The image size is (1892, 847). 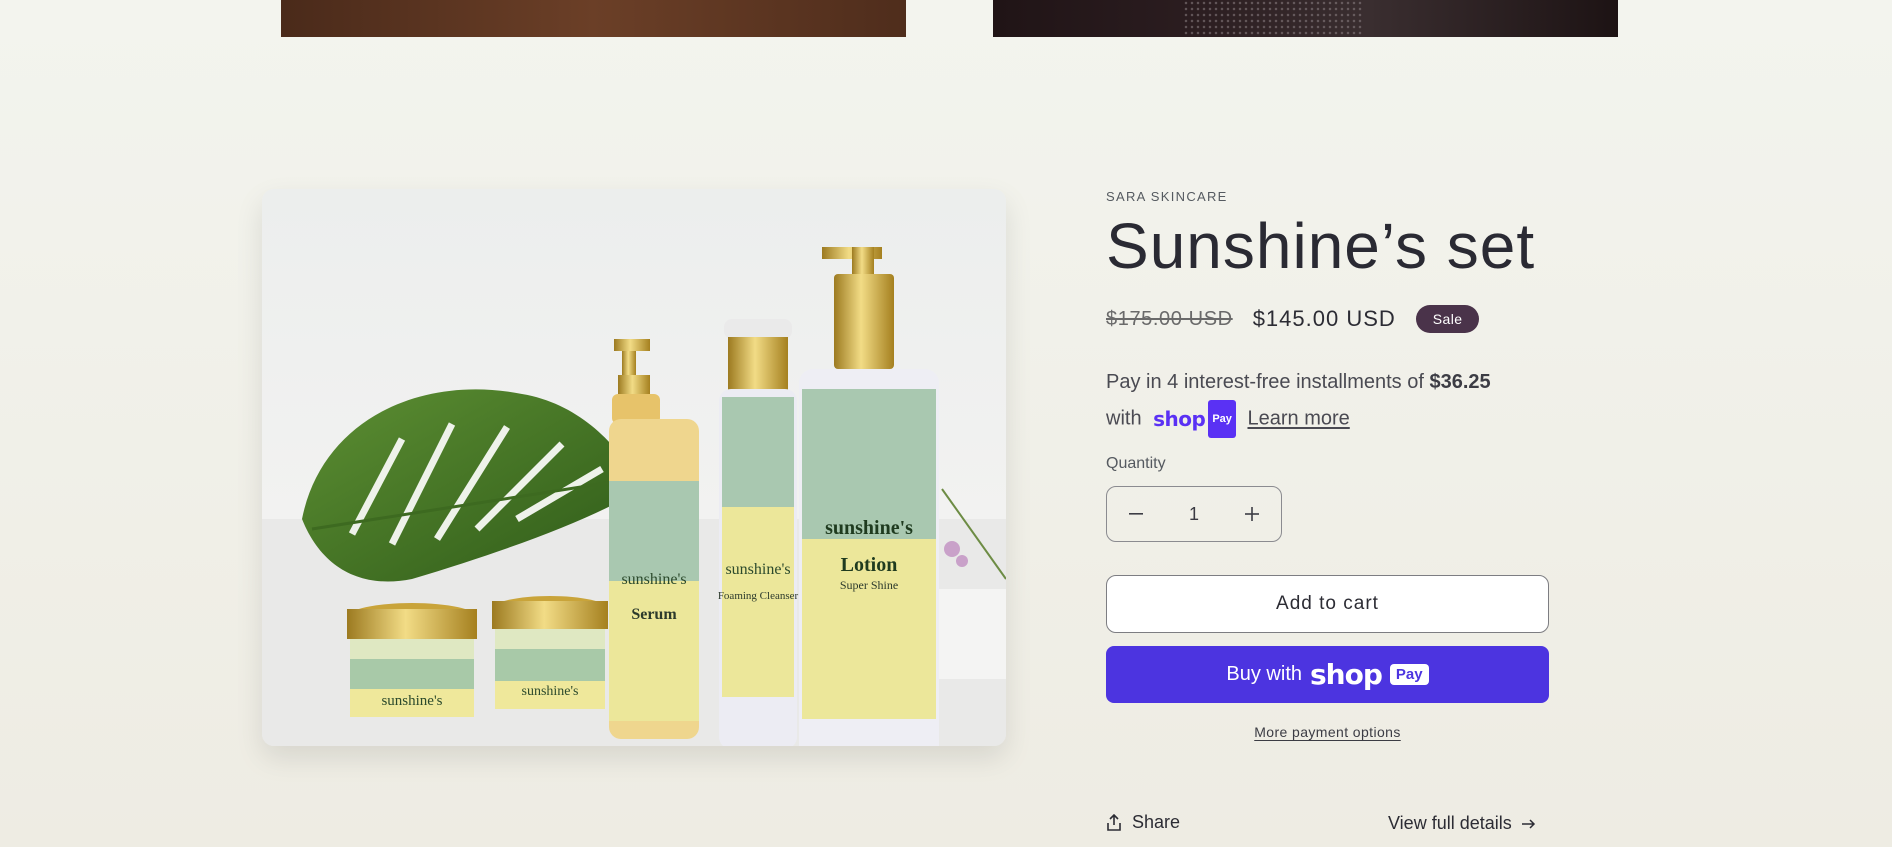 What do you see at coordinates (654, 614) in the screenshot?
I see `serum-title: Serum` at bounding box center [654, 614].